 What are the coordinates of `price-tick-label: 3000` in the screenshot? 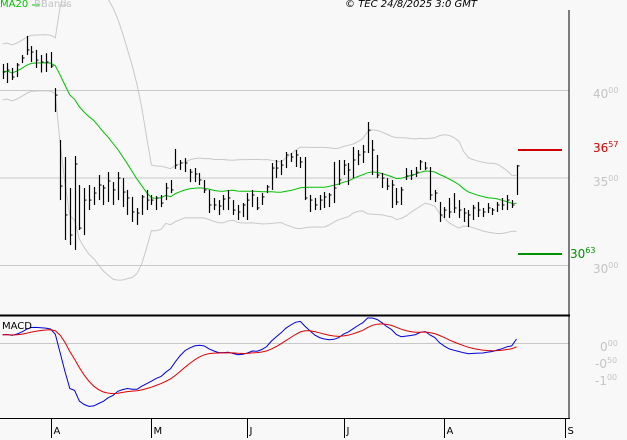 It's located at (606, 268).